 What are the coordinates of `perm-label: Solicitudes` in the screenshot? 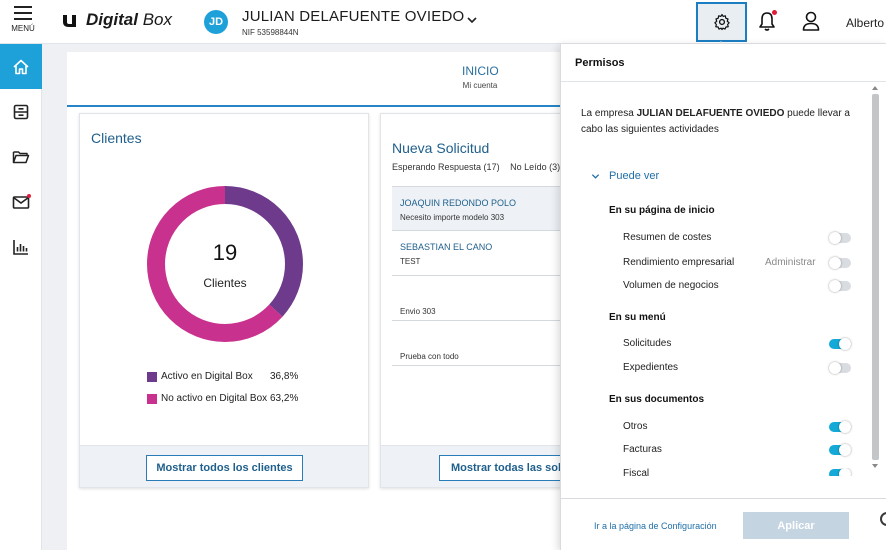 It's located at (647, 343).